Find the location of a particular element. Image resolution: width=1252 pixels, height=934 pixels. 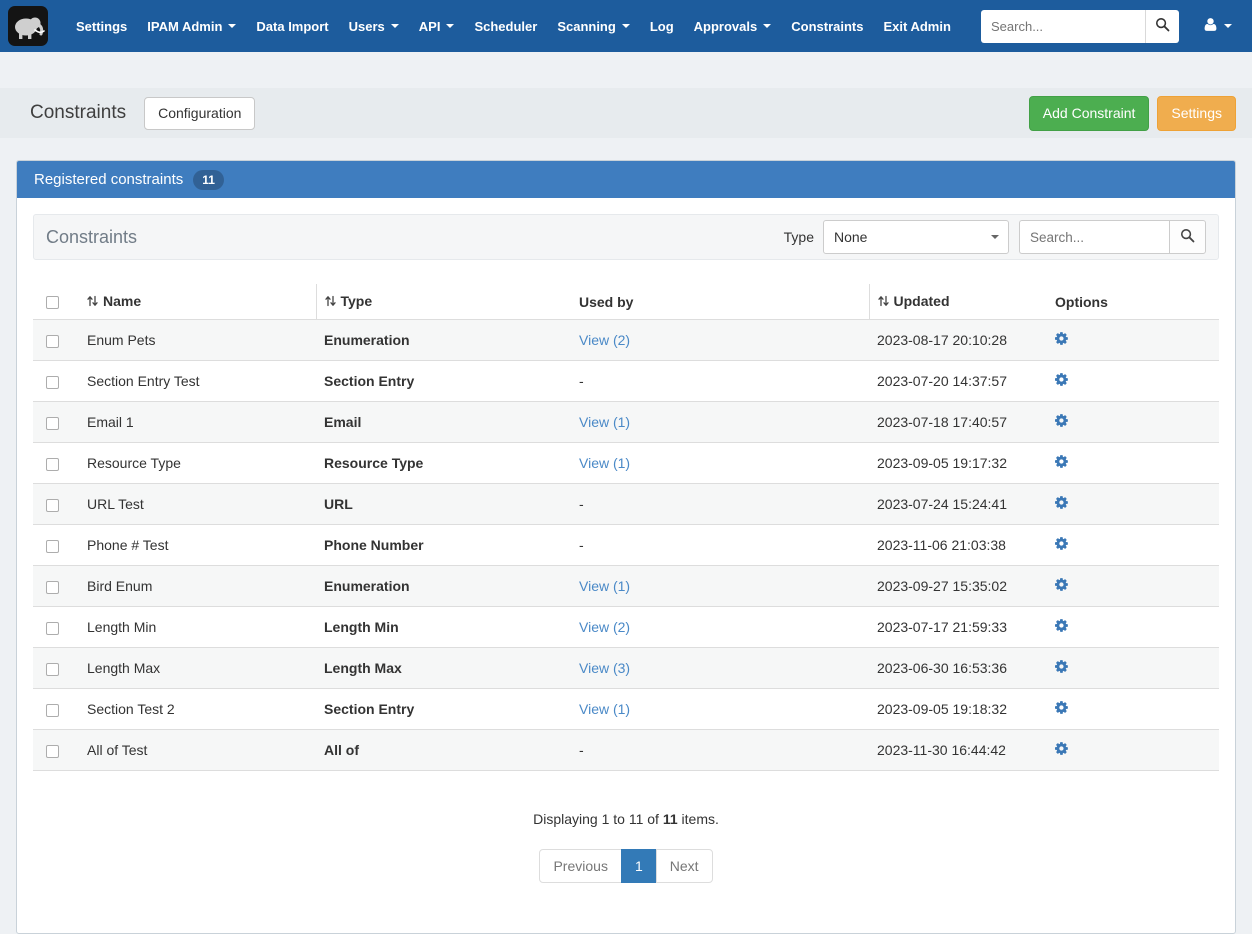

constraint-options is located at coordinates (1130, 627).